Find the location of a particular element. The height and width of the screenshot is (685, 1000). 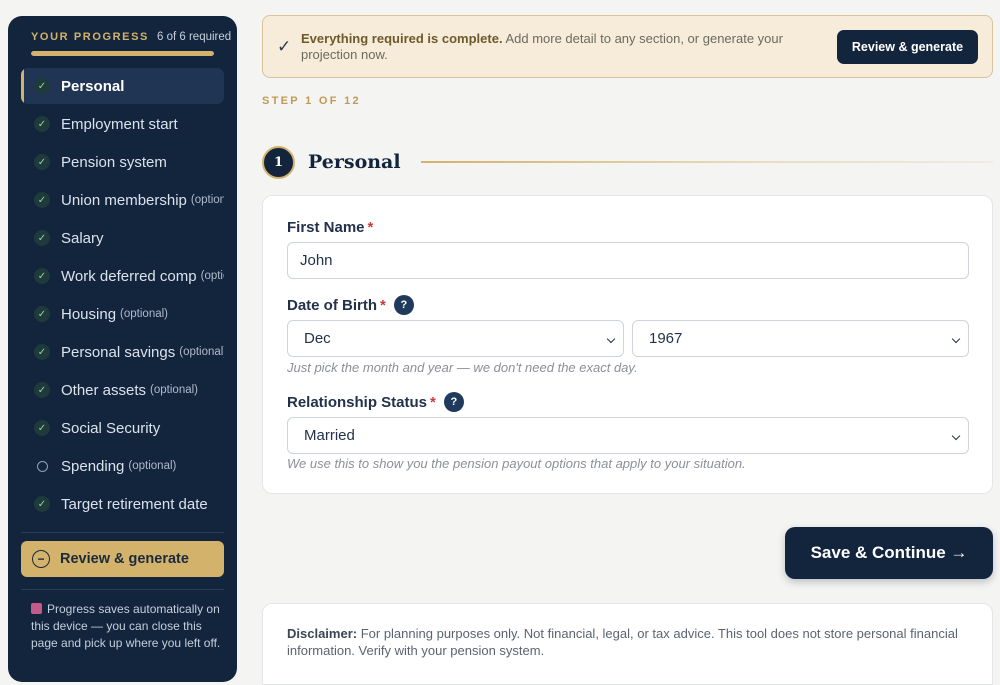

sidebar-item-spending: Spending (optional) is located at coordinates (122, 466).